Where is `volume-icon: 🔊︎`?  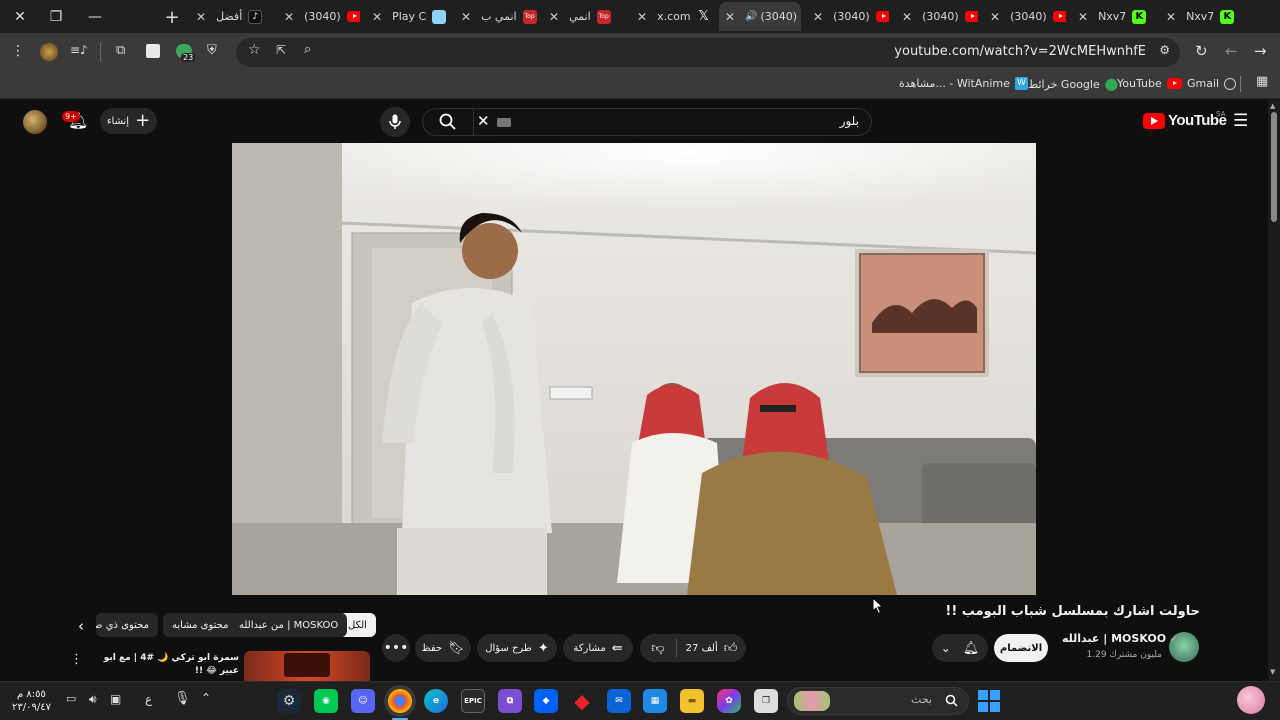
volume-icon: 🔊︎ is located at coordinates (93, 699).